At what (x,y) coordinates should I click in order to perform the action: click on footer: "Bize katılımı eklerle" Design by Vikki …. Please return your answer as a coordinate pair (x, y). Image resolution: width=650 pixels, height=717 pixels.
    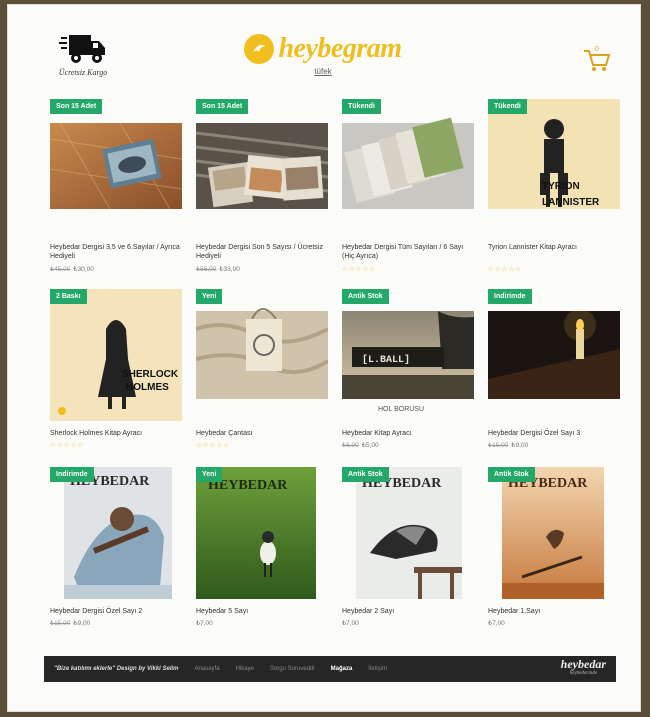
    Looking at the image, I should click on (330, 669).